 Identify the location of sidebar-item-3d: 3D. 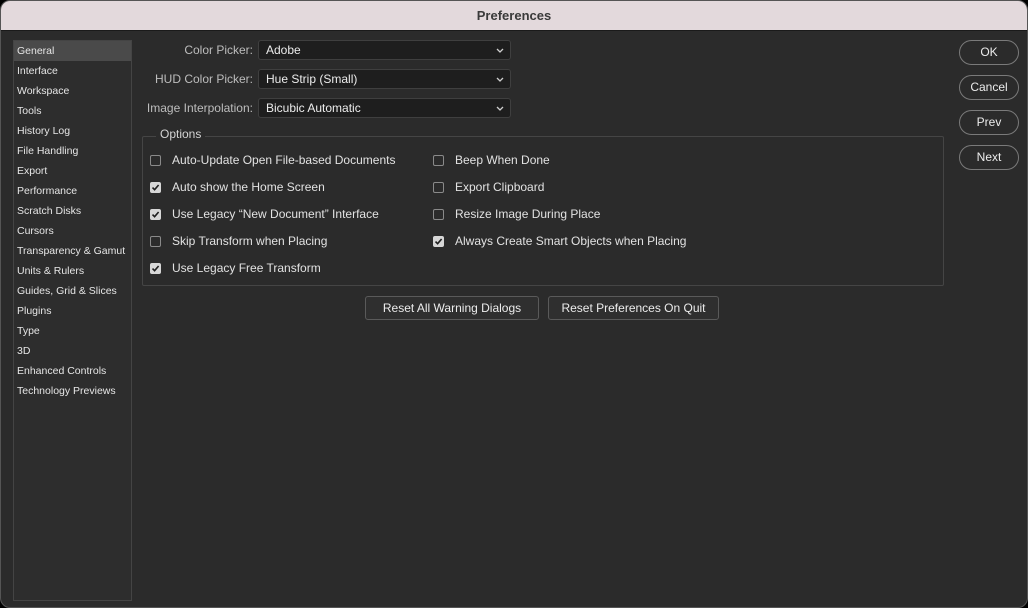
(72, 351).